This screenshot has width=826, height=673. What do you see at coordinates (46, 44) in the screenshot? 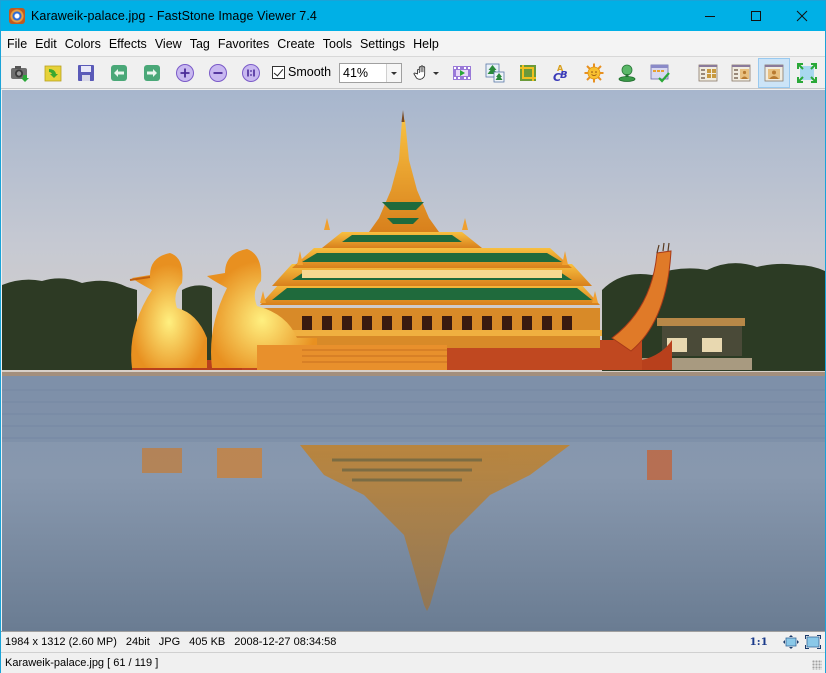
I see `menu-edit: Edit` at bounding box center [46, 44].